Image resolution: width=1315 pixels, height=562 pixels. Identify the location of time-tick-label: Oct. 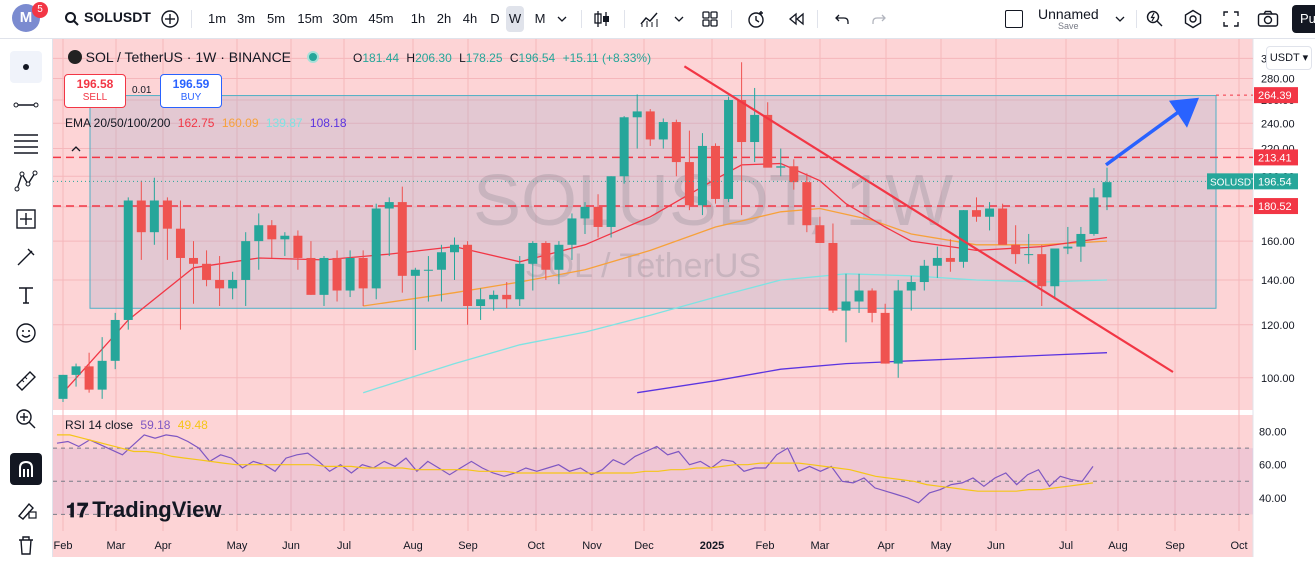
(535, 546).